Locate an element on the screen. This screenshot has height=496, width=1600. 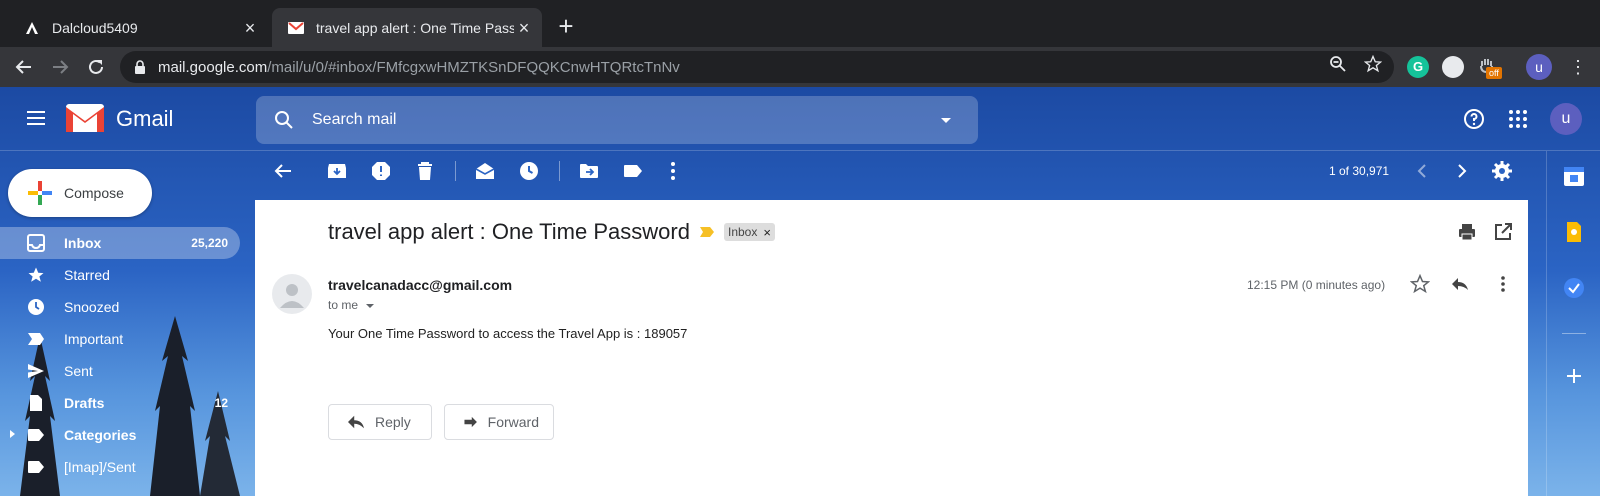
hand-extension-icon: off is located at coordinates (1490, 67).